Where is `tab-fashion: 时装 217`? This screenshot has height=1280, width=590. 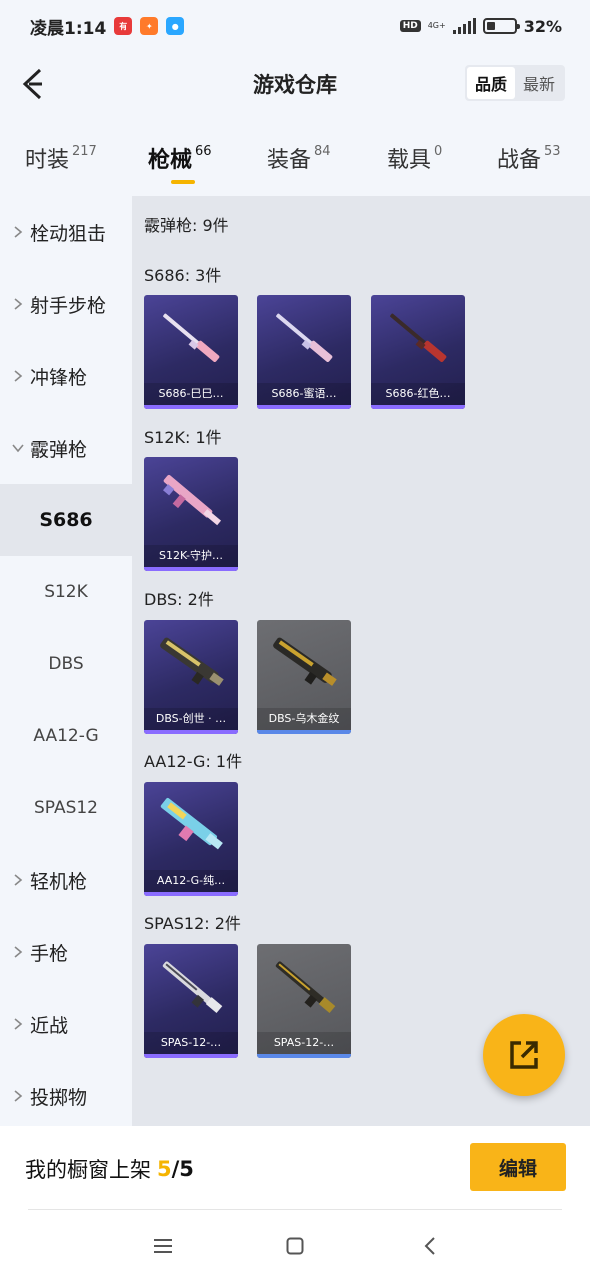
tab-fashion: 时装 217 is located at coordinates (61, 158).